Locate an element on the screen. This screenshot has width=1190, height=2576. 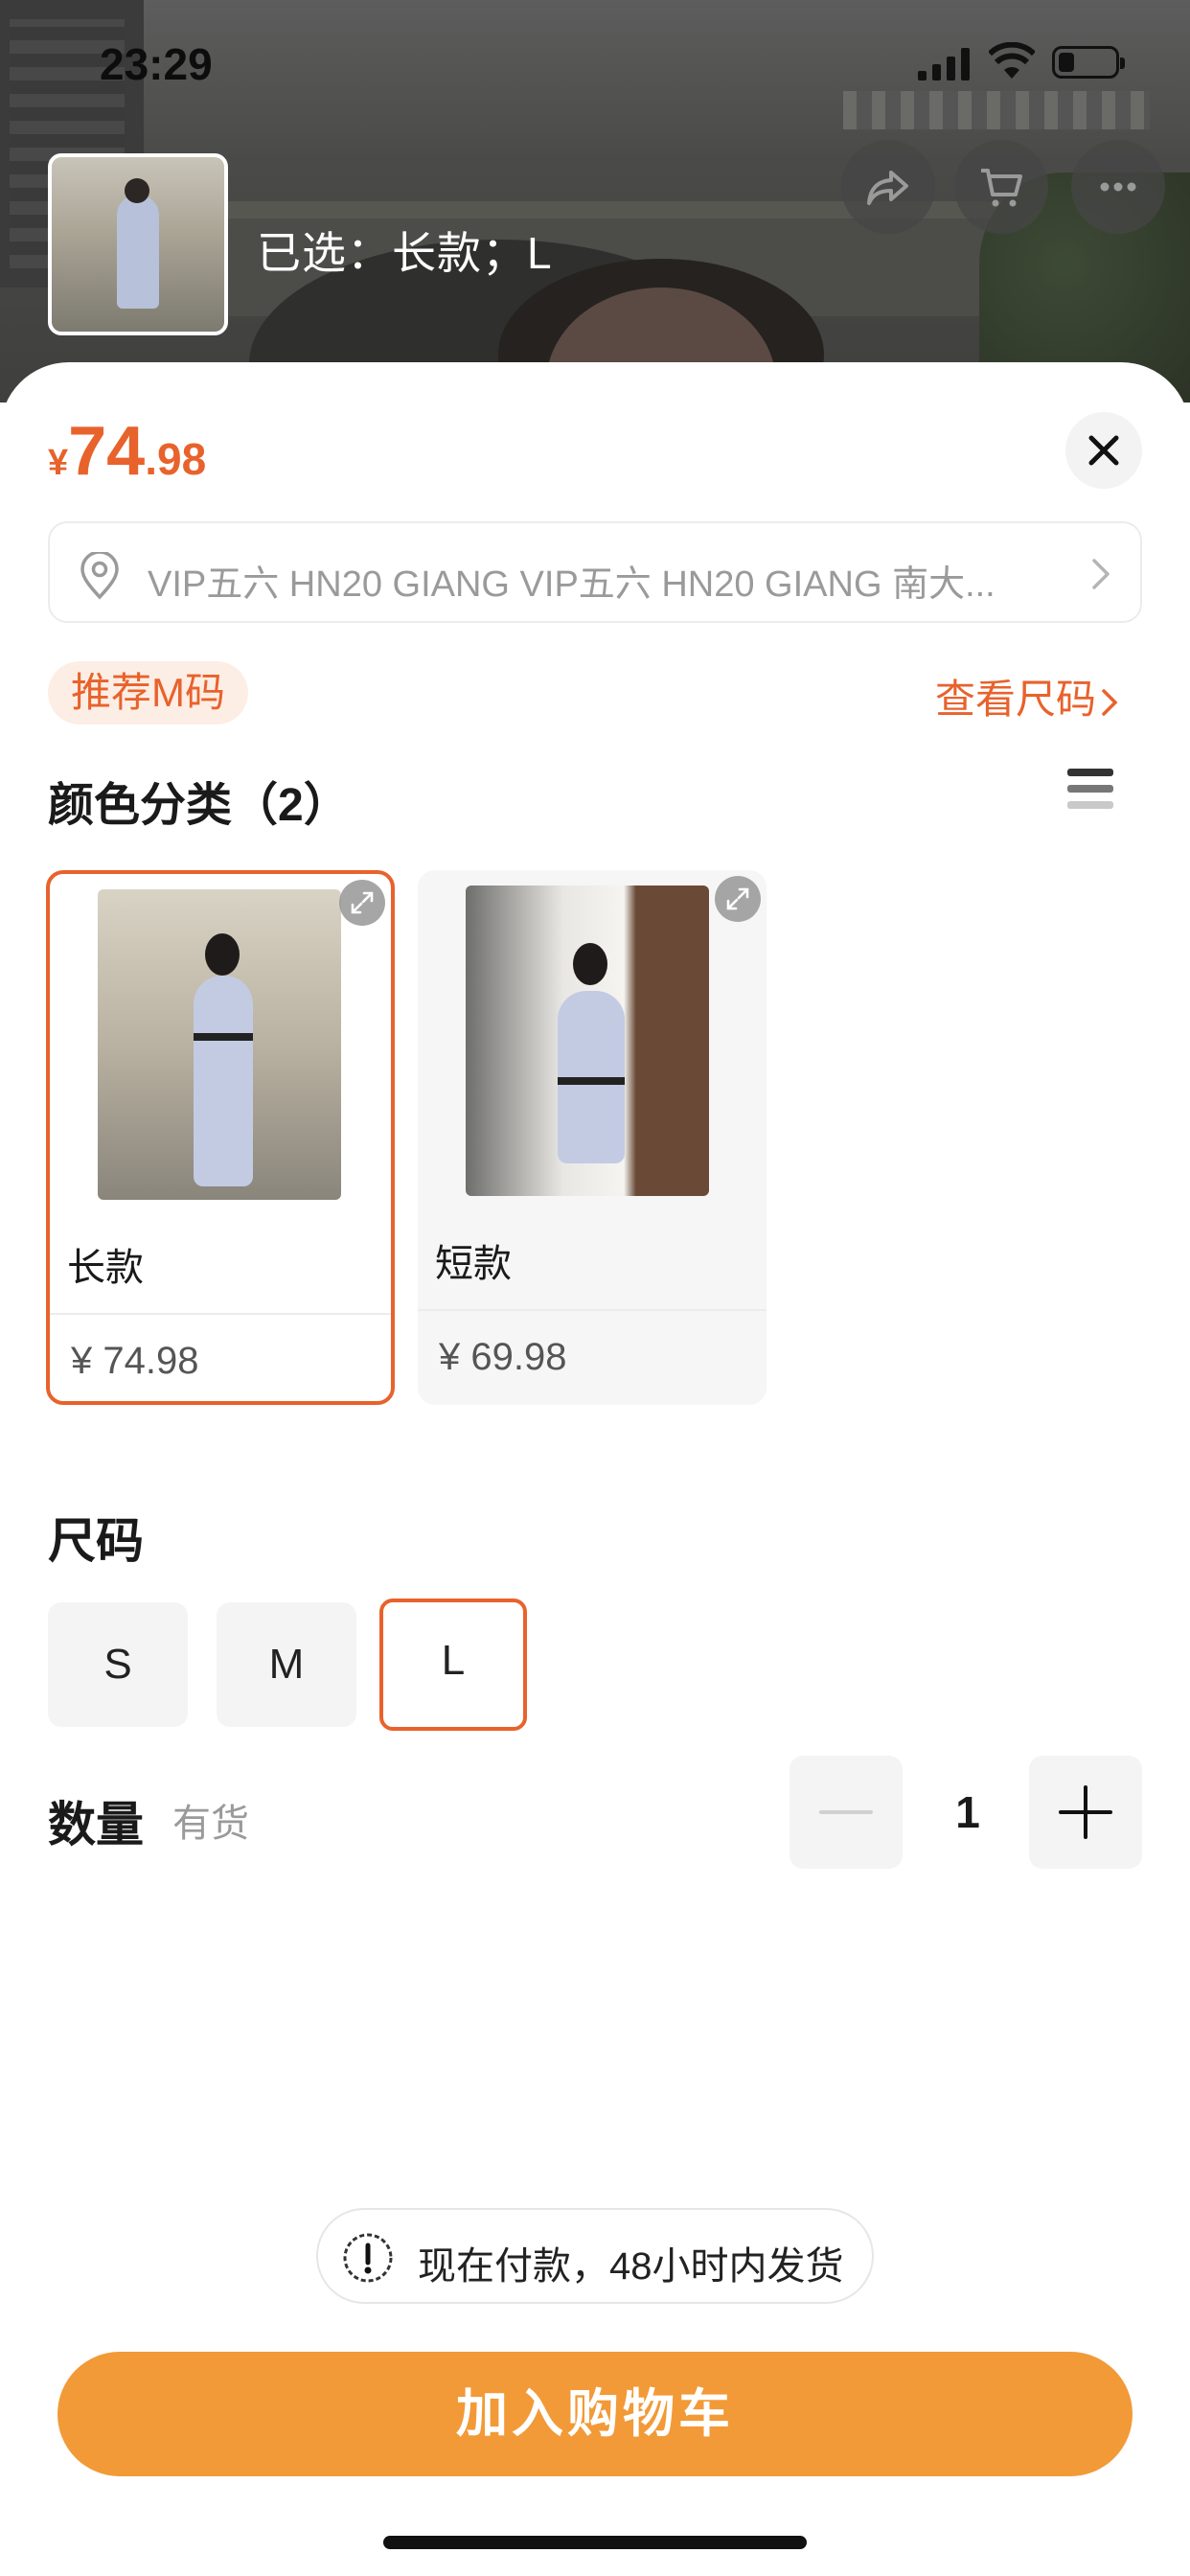
quantity-label: 数量 is located at coordinates (96, 1825).